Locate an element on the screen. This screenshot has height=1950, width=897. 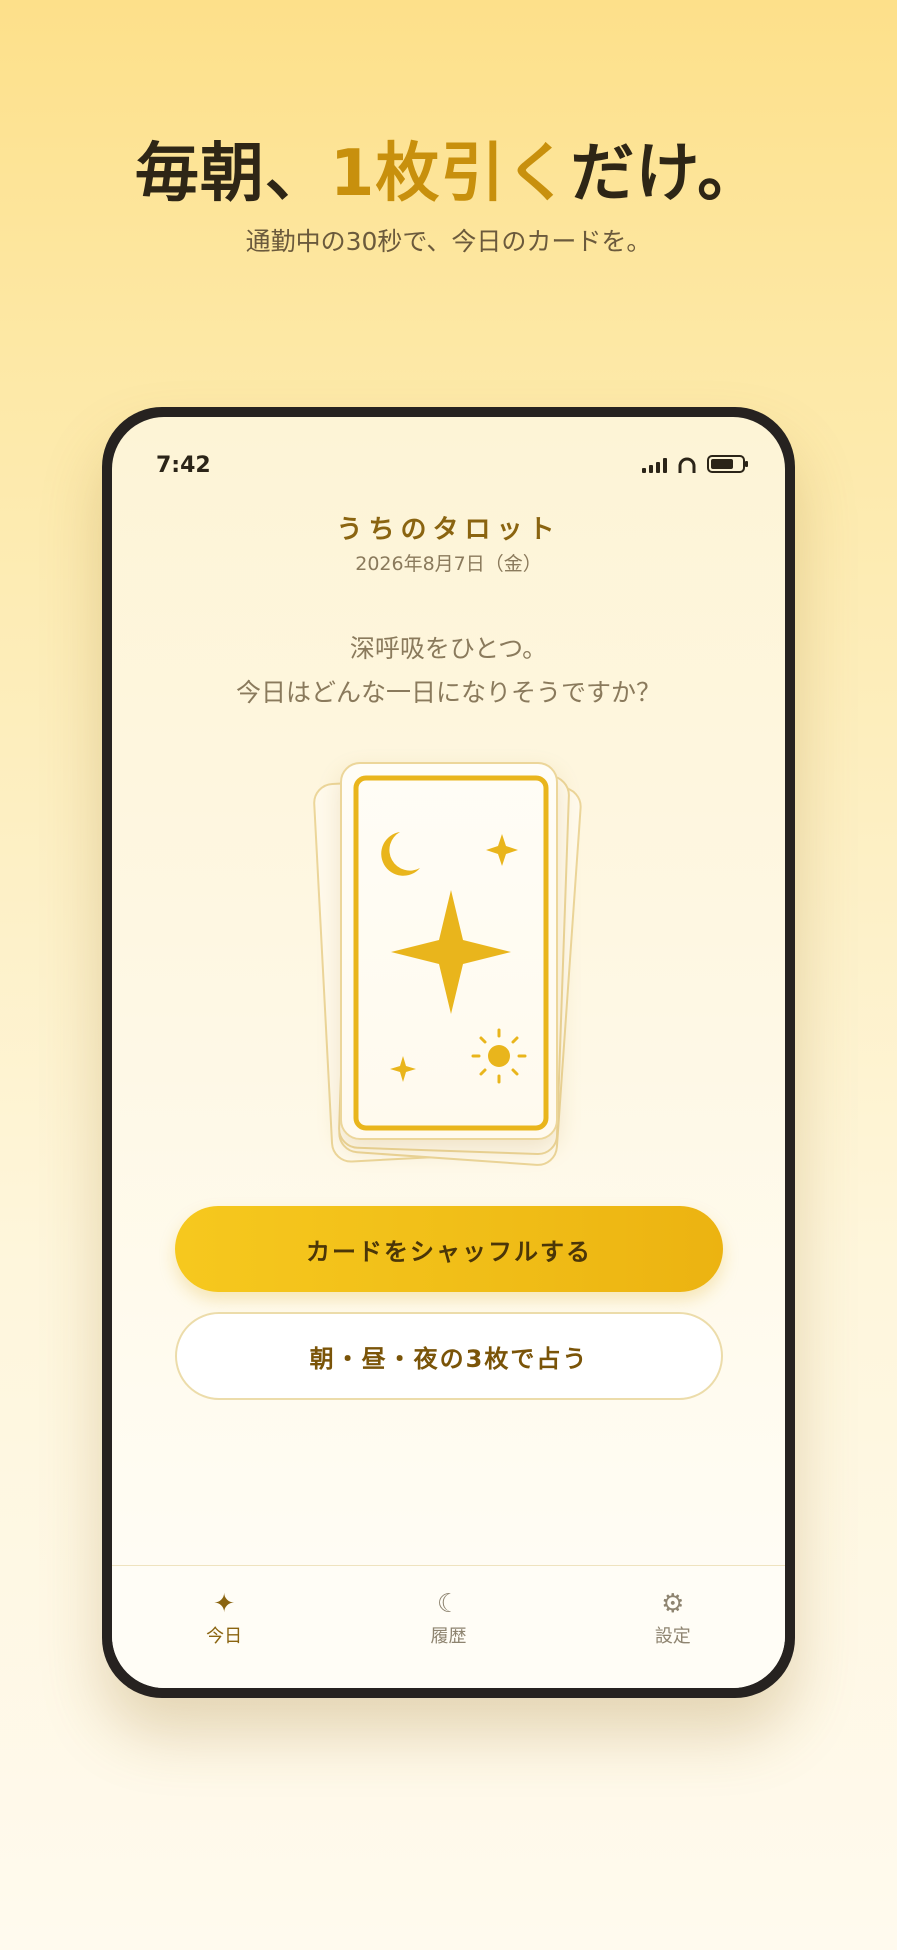
tab-history: ☾ 履歴 is located at coordinates (448, 1619).